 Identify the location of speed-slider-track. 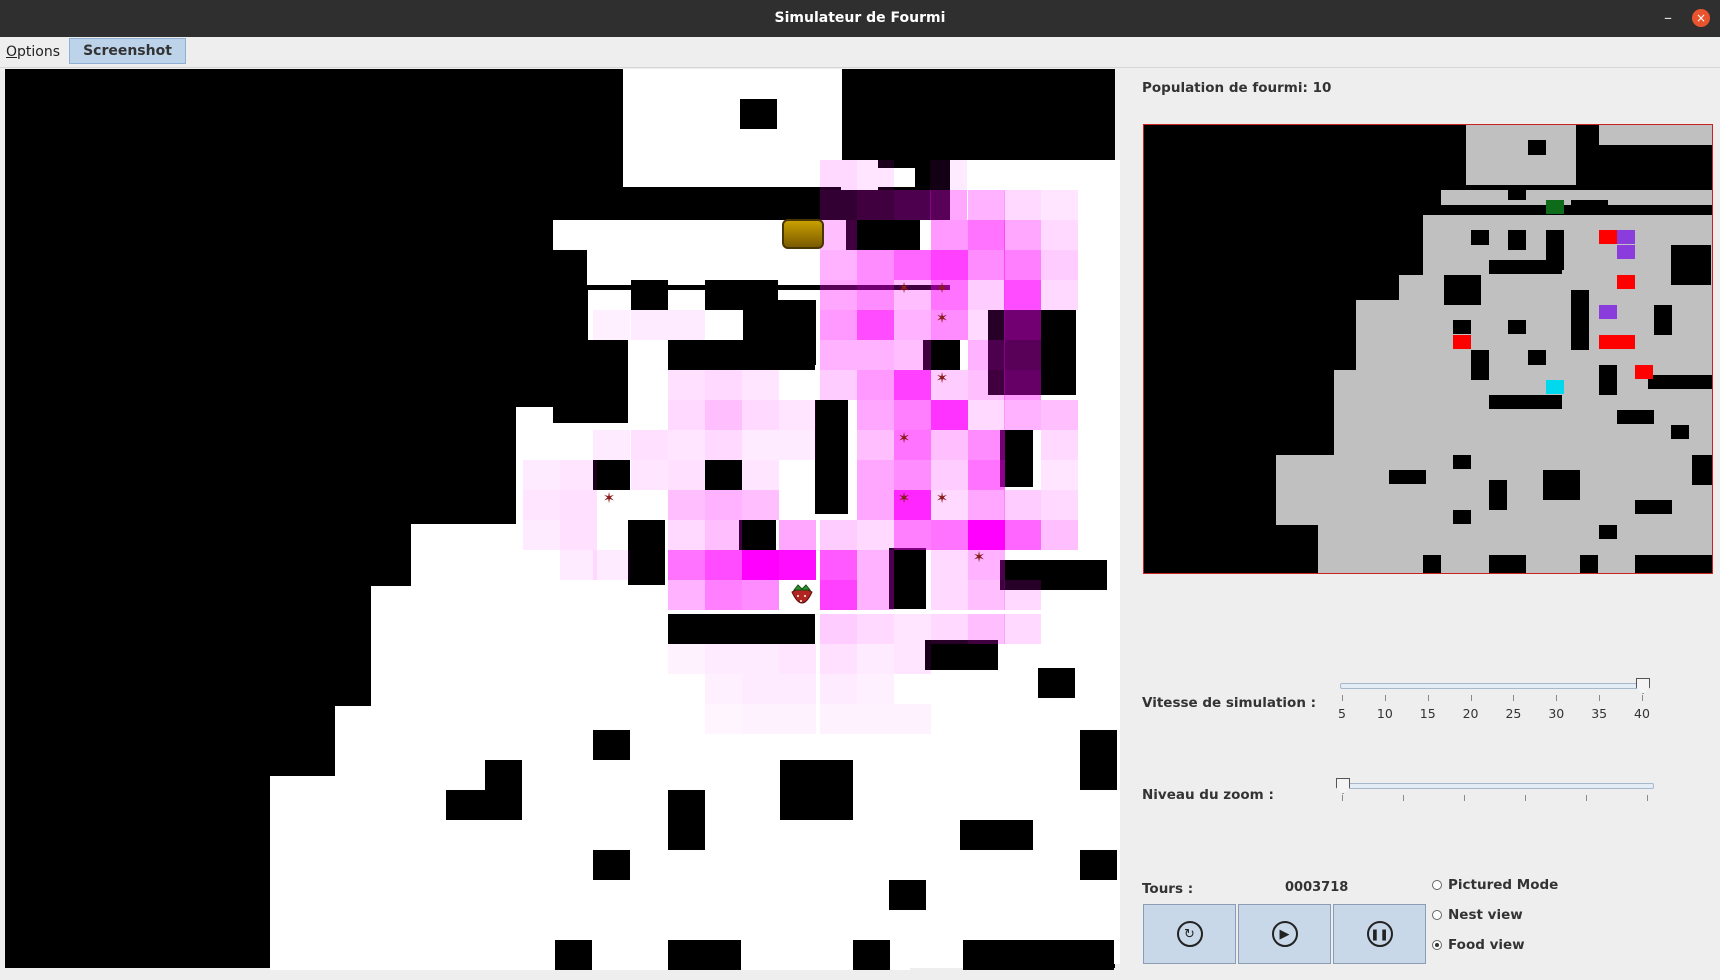
(1494, 686).